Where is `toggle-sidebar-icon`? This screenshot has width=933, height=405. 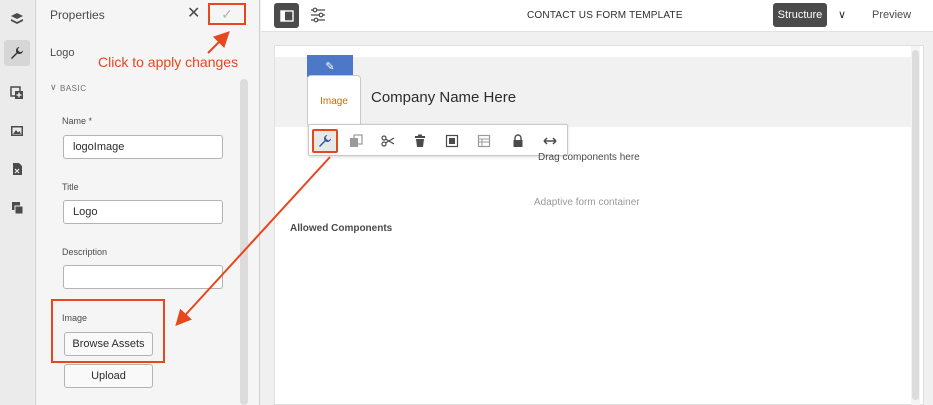
toggle-sidebar-icon is located at coordinates (286, 15).